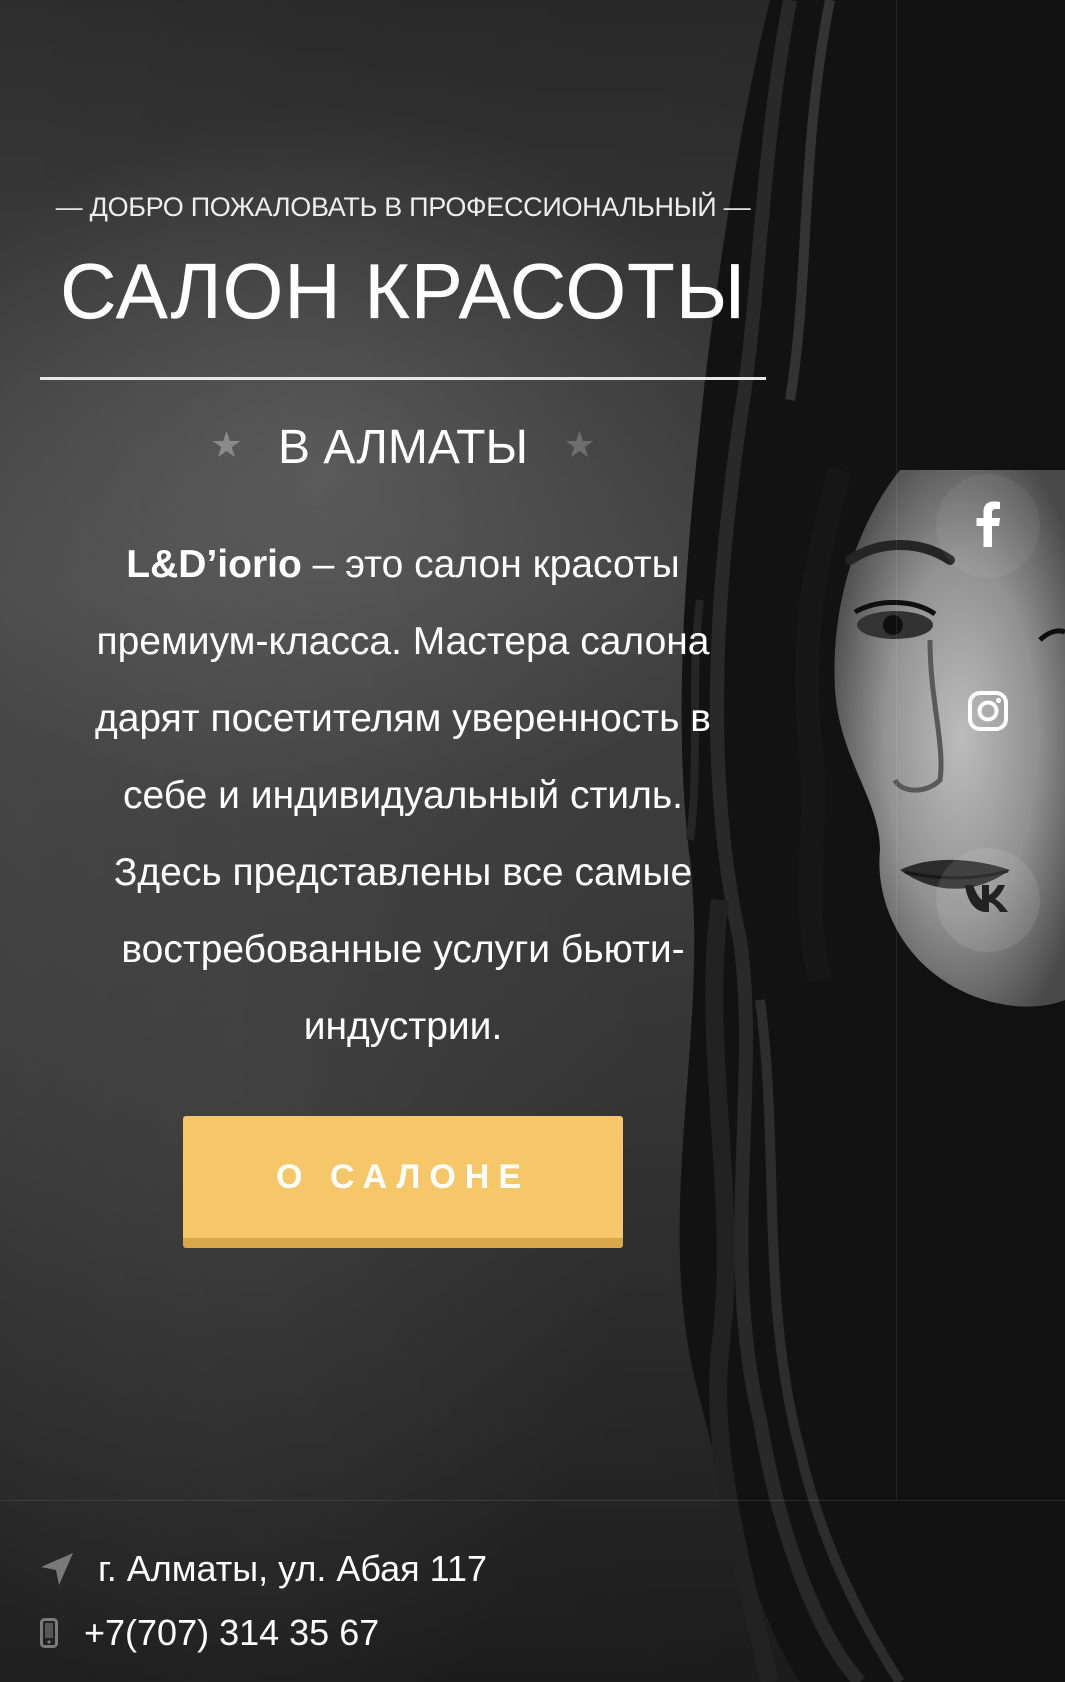 This screenshot has height=1682, width=1065. I want to click on instagram-link, so click(988, 713).